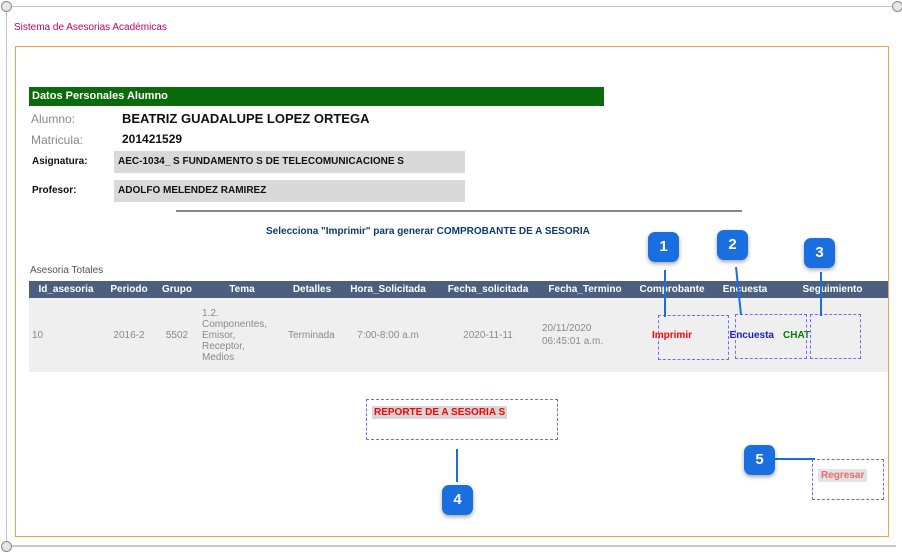  I want to click on cell-periodo: 2016-2, so click(129, 335).